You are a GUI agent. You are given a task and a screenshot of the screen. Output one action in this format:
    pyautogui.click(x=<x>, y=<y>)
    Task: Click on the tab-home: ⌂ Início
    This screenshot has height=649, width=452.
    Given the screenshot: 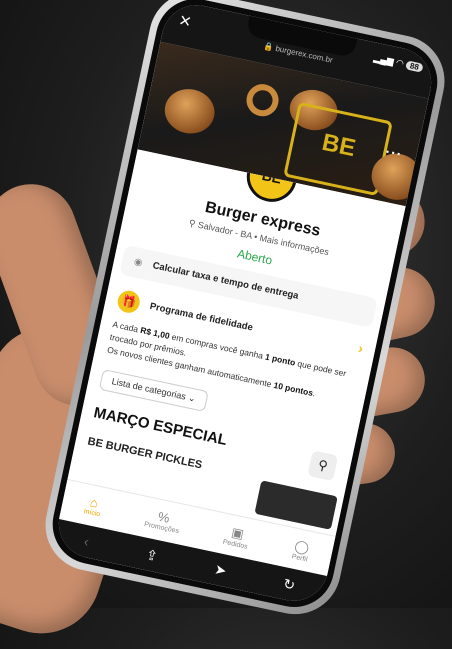 What is the action you would take?
    pyautogui.click(x=93, y=505)
    